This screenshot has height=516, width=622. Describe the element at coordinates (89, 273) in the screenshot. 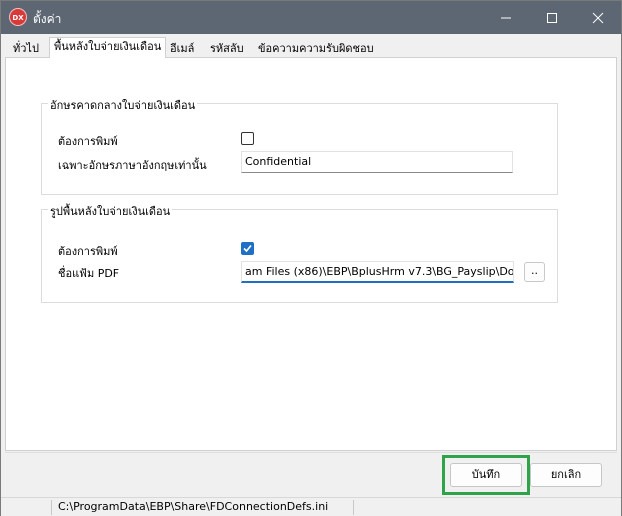

I see `pdf-file-label: ชื่อแฟ้ม PDF` at that location.